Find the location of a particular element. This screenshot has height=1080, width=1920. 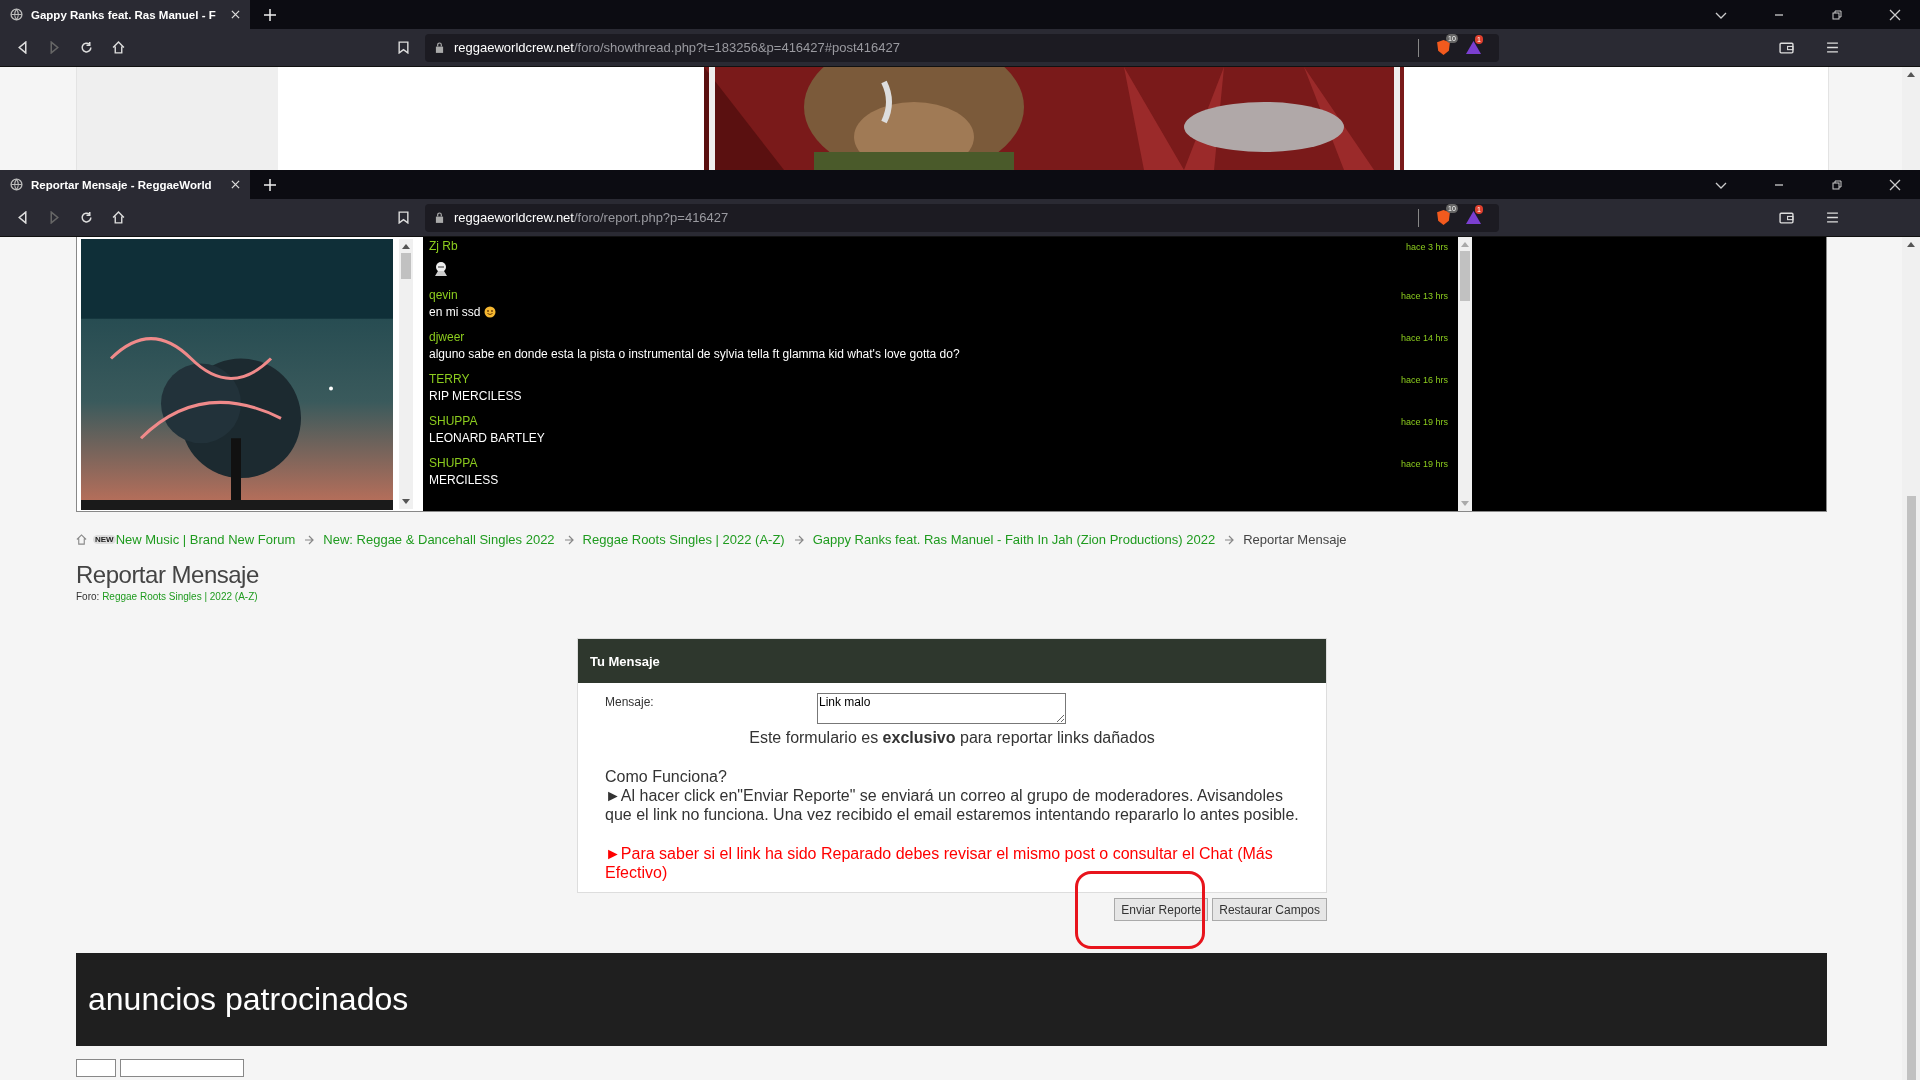

chat-username: djweer is located at coordinates (447, 337).